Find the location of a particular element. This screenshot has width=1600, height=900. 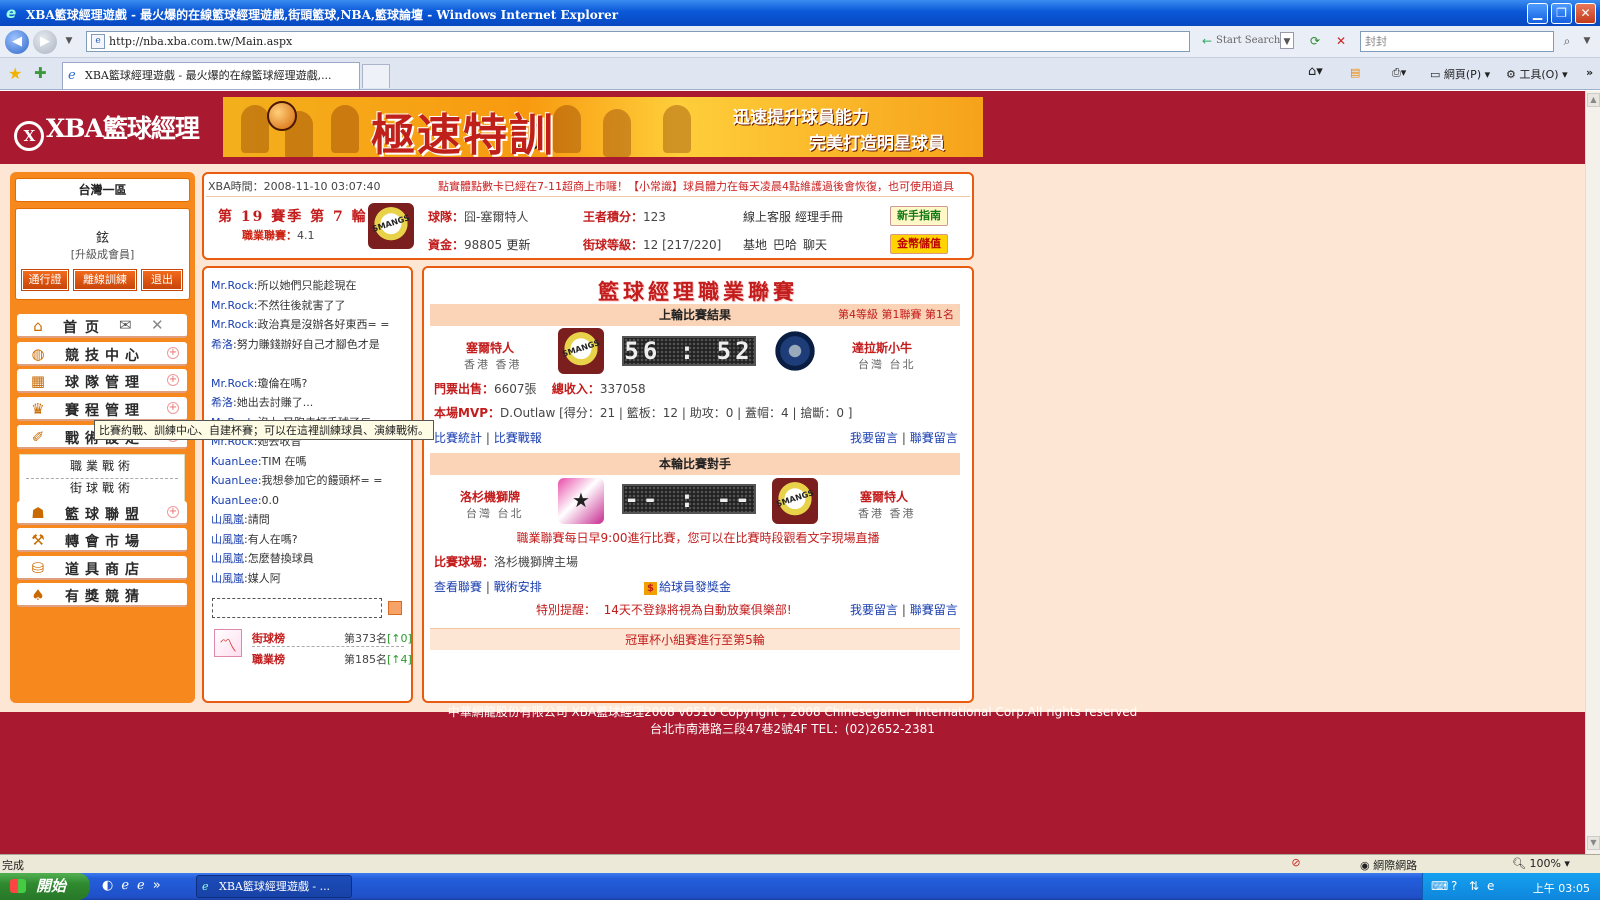

minimize-button: ▁ is located at coordinates (1537, 13).